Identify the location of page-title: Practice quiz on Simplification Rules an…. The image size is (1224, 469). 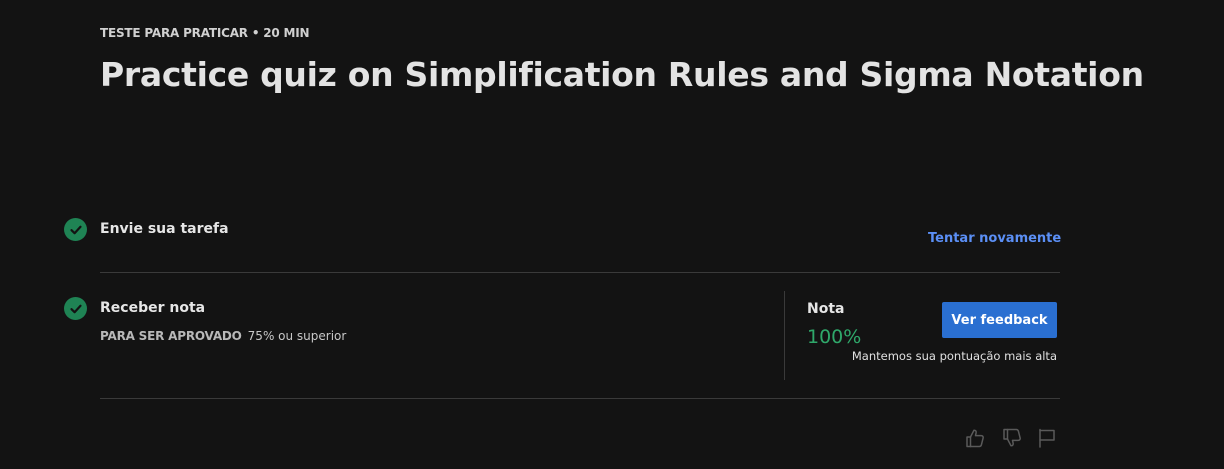
(622, 74).